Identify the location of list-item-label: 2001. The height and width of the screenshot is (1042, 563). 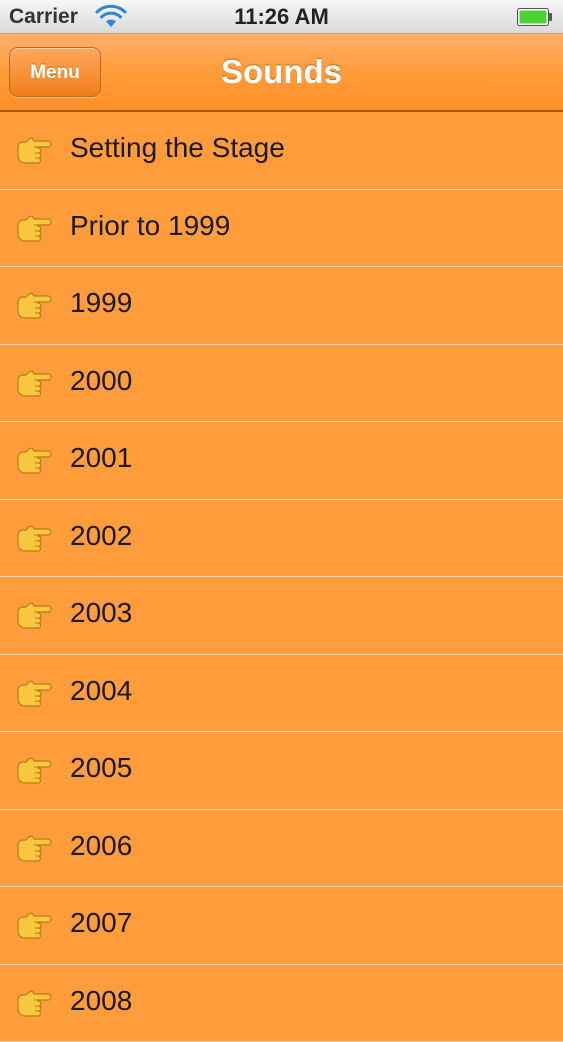
(101, 460).